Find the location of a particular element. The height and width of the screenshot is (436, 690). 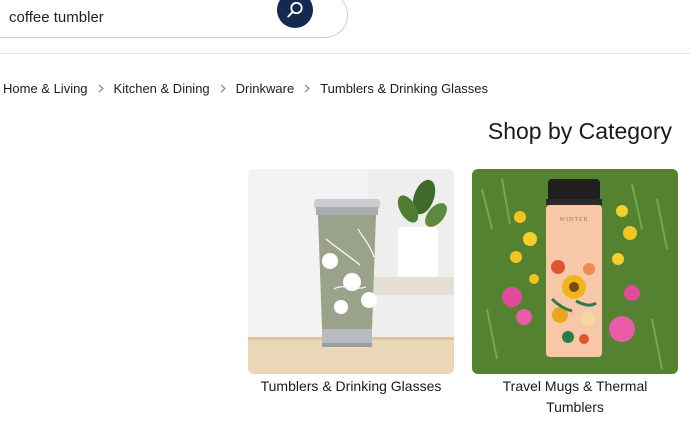

category-label-tumblers: Tumblers & Drinking Glasses is located at coordinates (351, 386).